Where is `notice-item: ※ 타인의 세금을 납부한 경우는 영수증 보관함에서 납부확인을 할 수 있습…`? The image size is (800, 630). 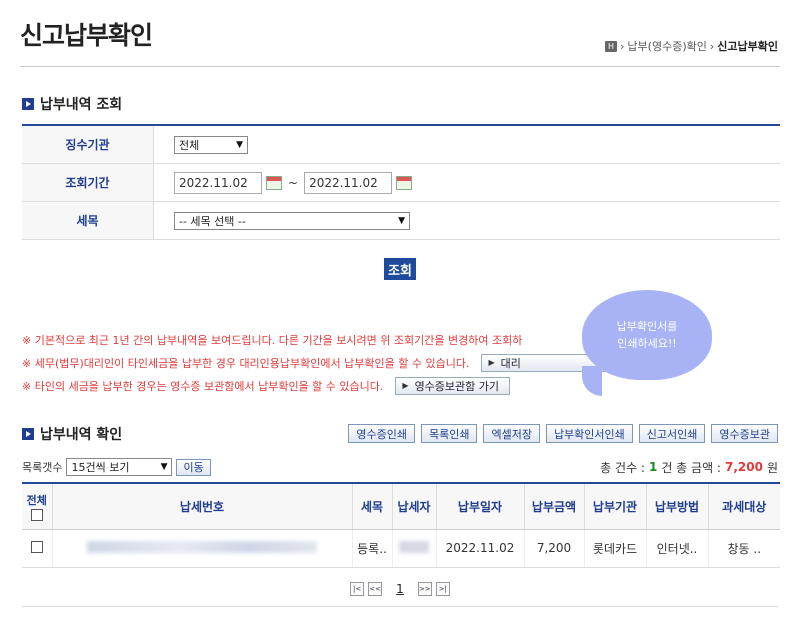
notice-item: ※ 타인의 세금을 납부한 경우는 영수증 보관함에서 납부확인을 할 수 있습… is located at coordinates (328, 385).